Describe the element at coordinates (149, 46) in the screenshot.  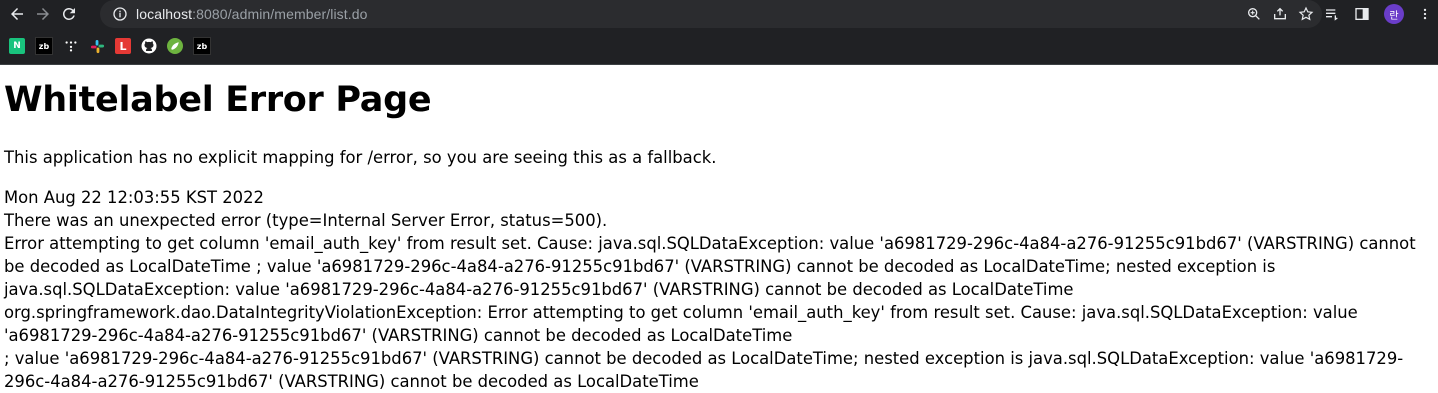
I see `github-icon` at that location.